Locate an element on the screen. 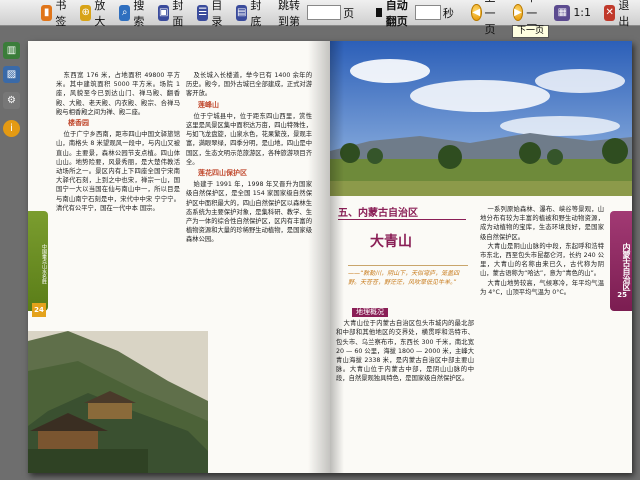 The image size is (640, 480). thumbnail-icon: ▥ is located at coordinates (11, 50).